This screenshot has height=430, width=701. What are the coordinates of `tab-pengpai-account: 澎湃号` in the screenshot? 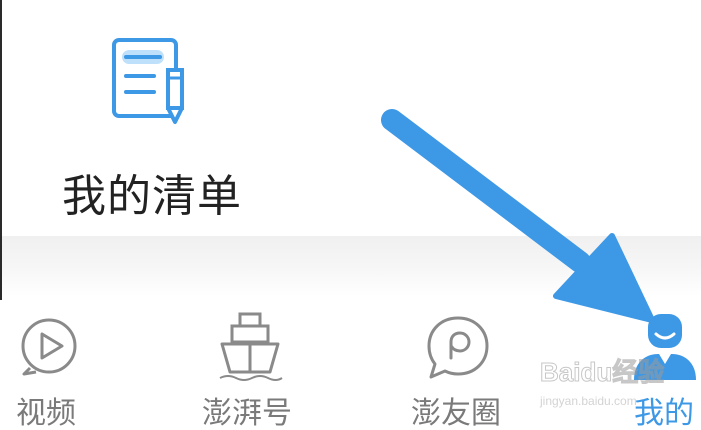 It's located at (260, 365).